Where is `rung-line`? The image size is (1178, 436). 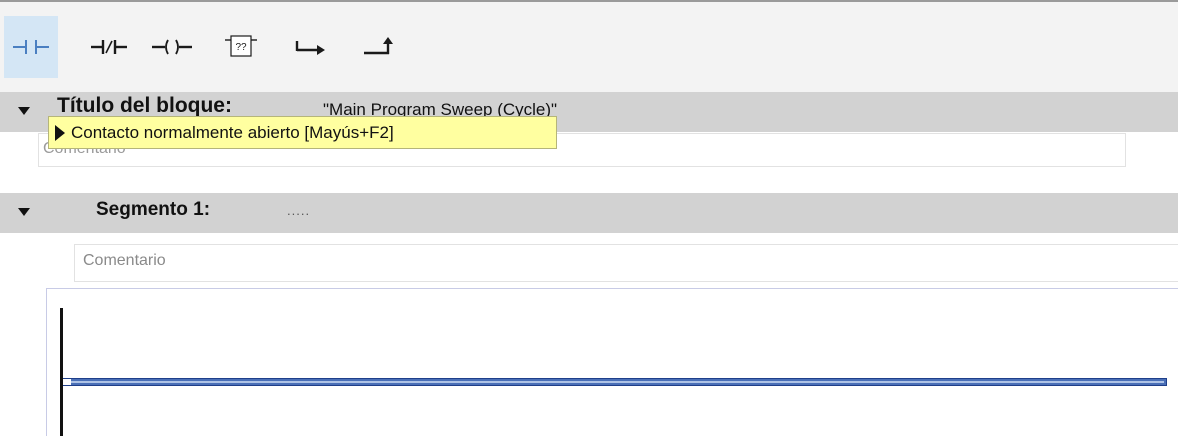
rung-line is located at coordinates (615, 382).